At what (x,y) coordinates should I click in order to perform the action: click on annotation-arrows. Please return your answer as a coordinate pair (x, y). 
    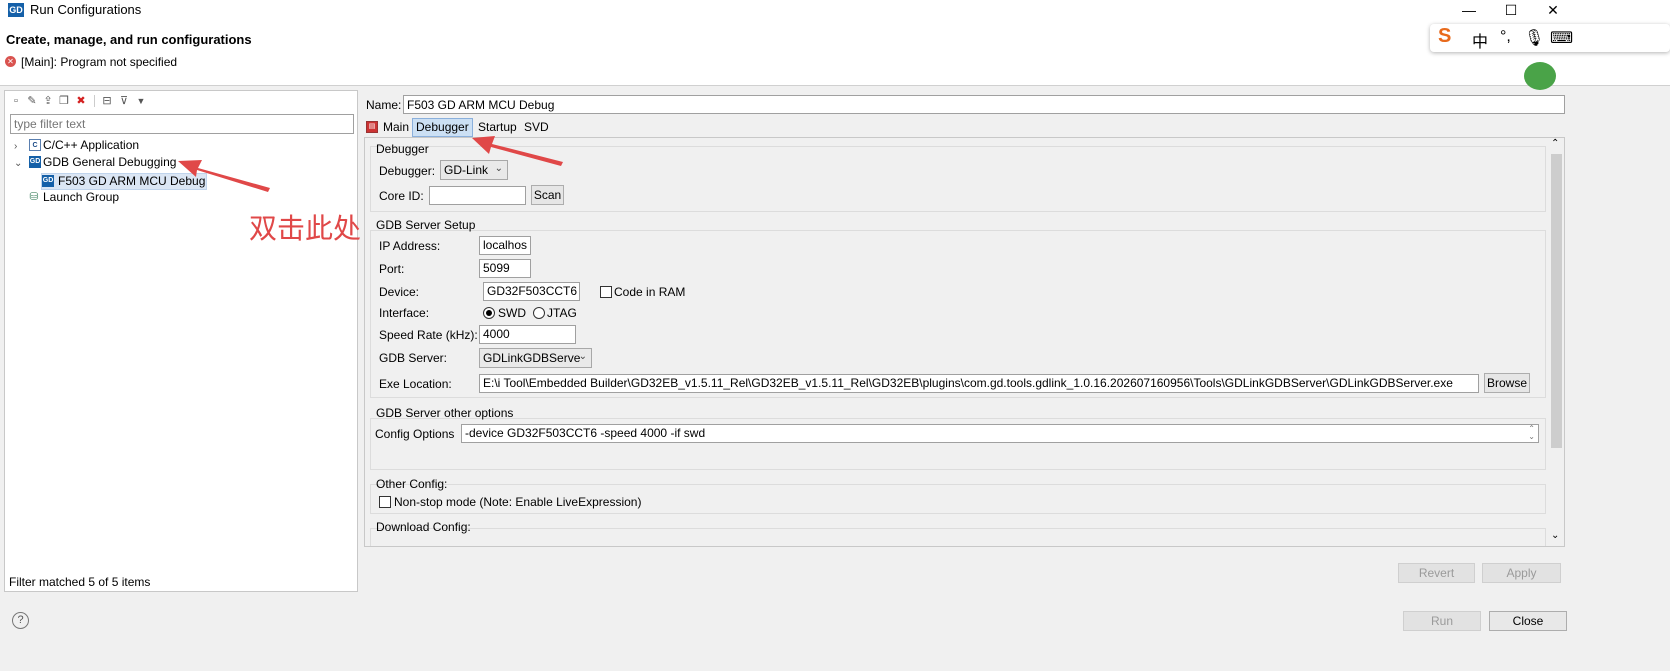
    Looking at the image, I should click on (370, 164).